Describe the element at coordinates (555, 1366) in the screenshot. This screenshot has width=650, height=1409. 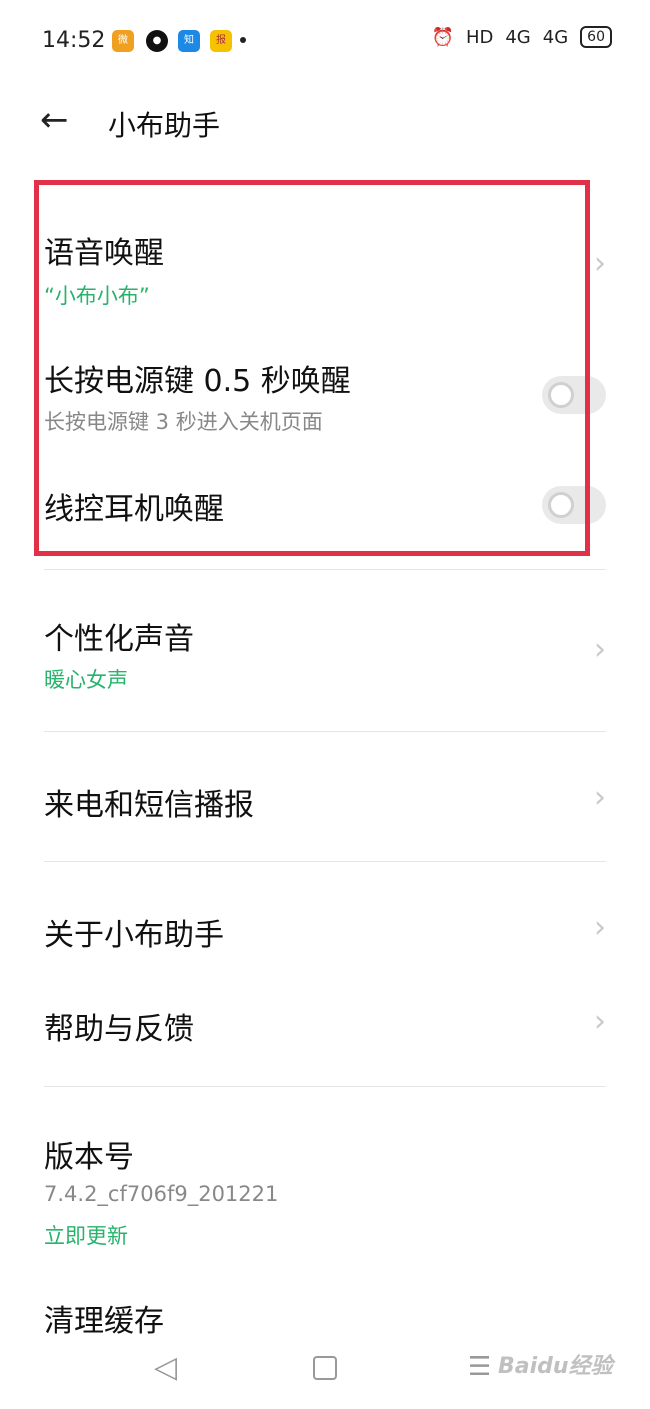
I see `watermark: Baidu经验` at that location.